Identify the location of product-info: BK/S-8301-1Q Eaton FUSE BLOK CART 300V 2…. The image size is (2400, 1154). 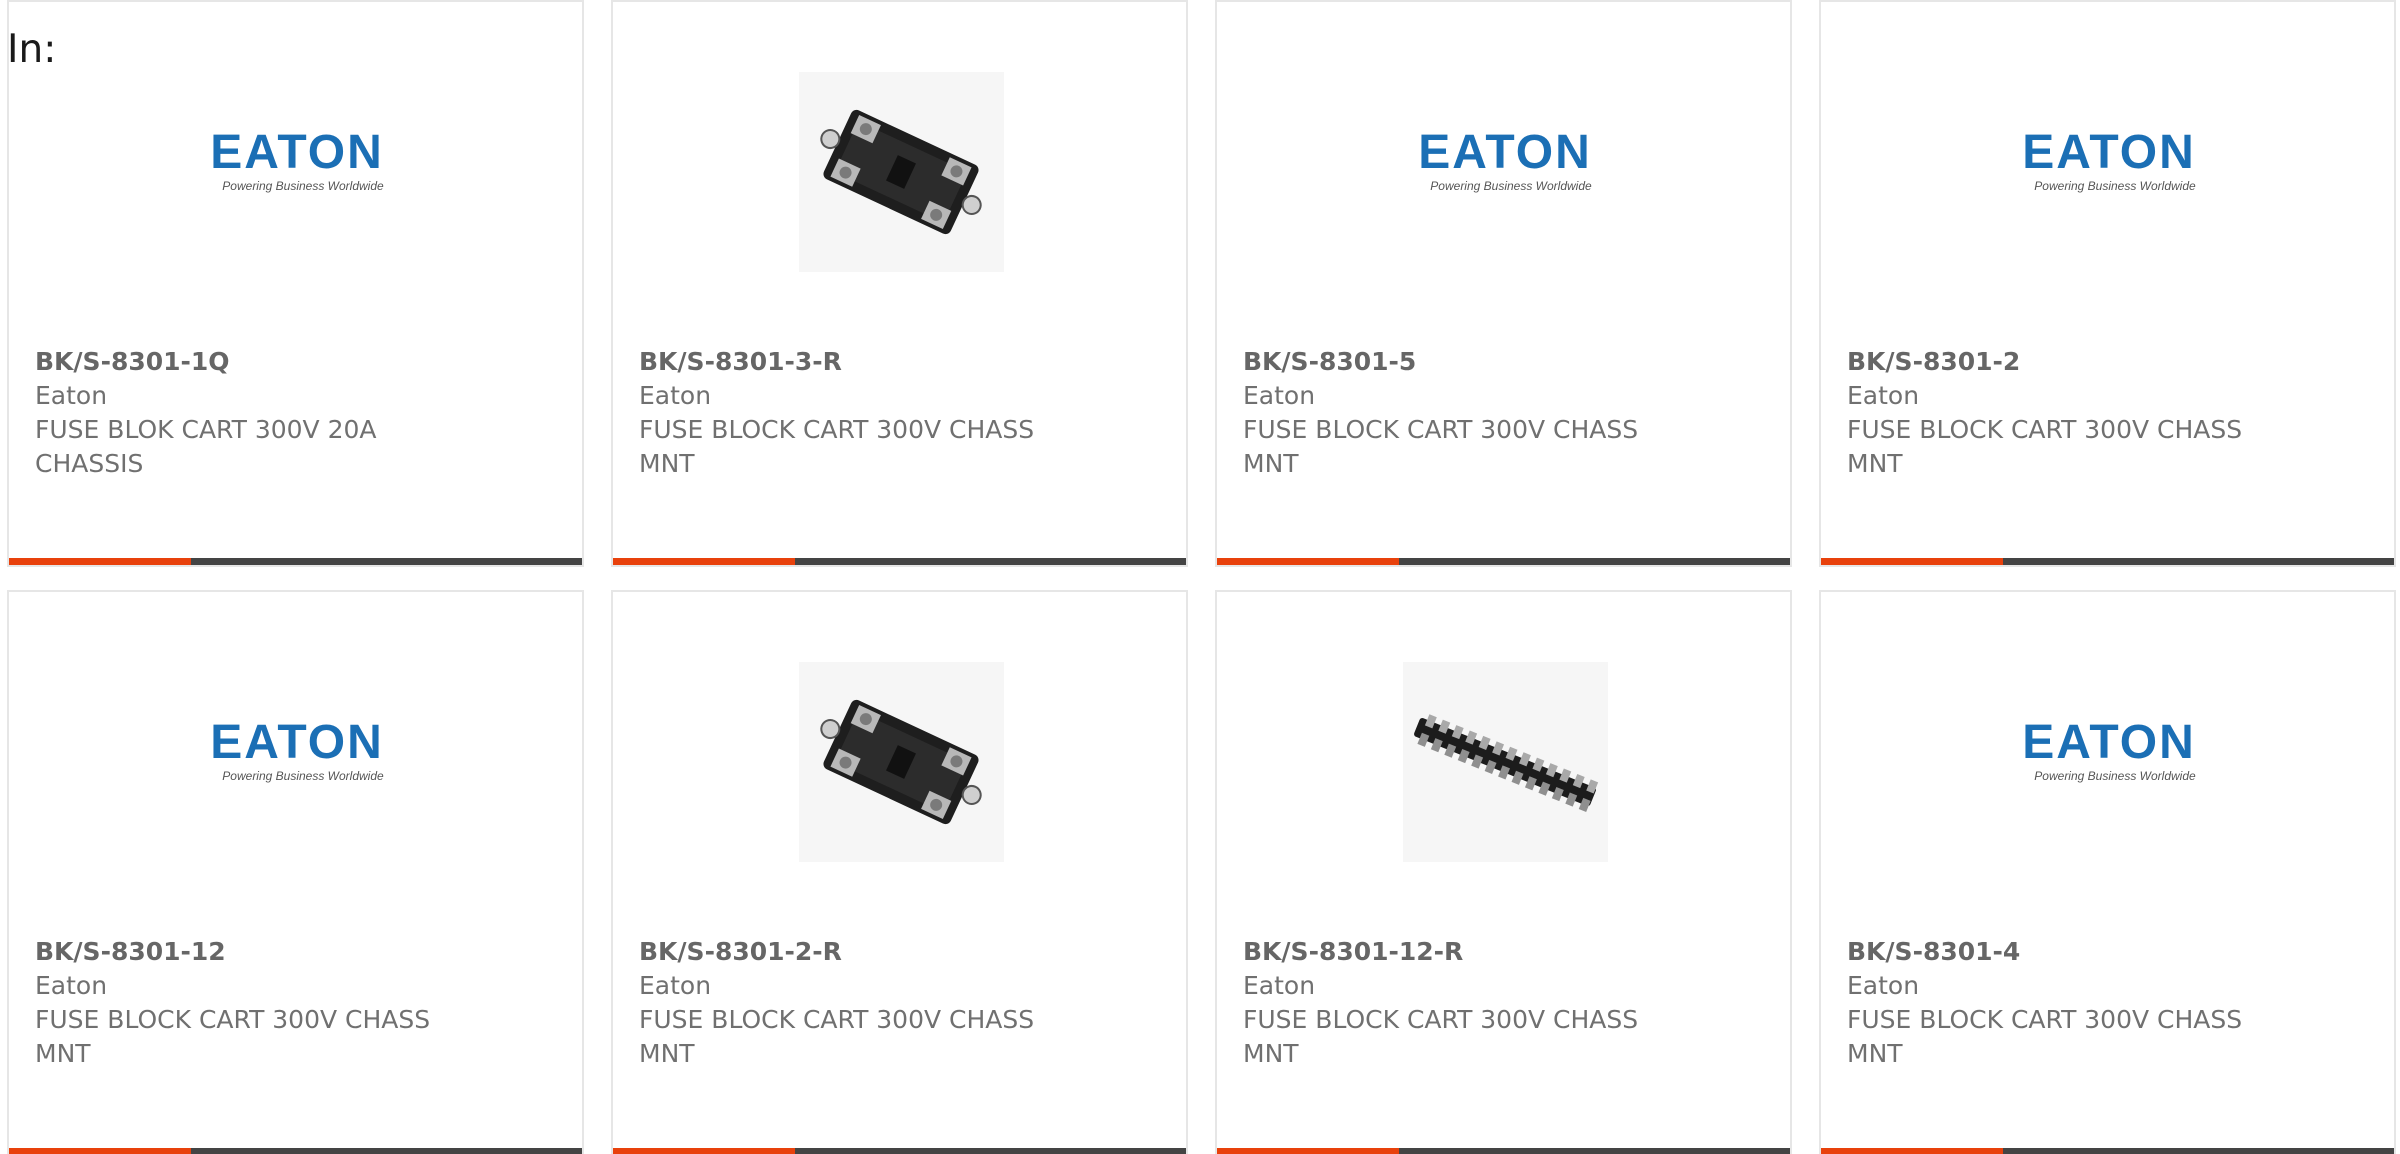
(295, 413).